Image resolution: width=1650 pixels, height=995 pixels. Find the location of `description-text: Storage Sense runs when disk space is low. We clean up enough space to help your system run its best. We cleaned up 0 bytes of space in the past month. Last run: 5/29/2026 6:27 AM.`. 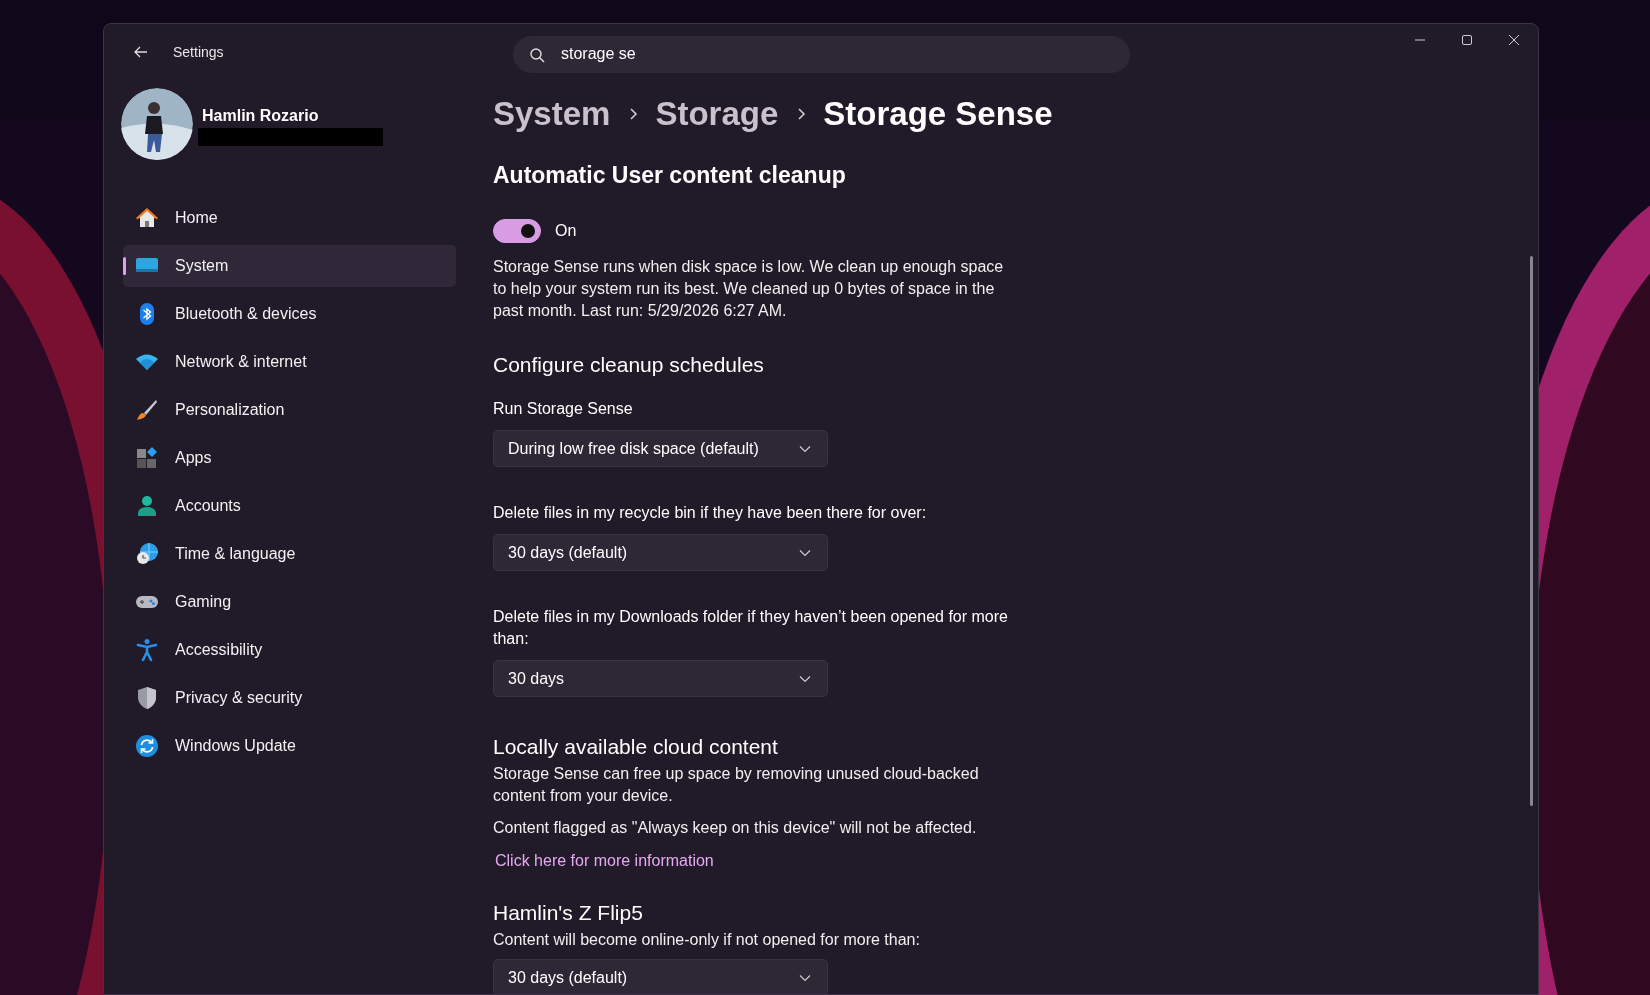

description-text: Storage Sense runs when disk space is low. We clean up enough space to help your system run its best. We cleaned up 0 bytes of space in the past month. Last run: 5/29/2026 6:27 AM. is located at coordinates (749, 289).